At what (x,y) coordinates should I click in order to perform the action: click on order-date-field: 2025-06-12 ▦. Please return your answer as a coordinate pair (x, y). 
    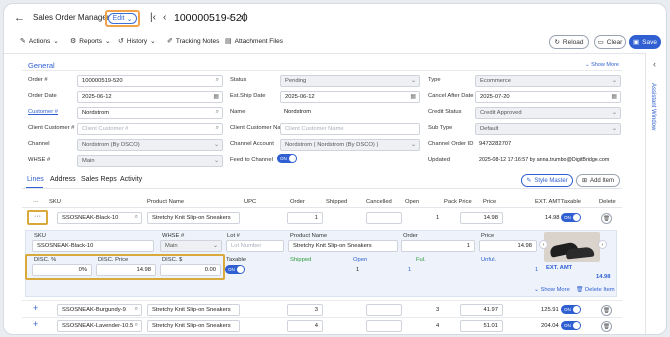
    Looking at the image, I should click on (150, 97).